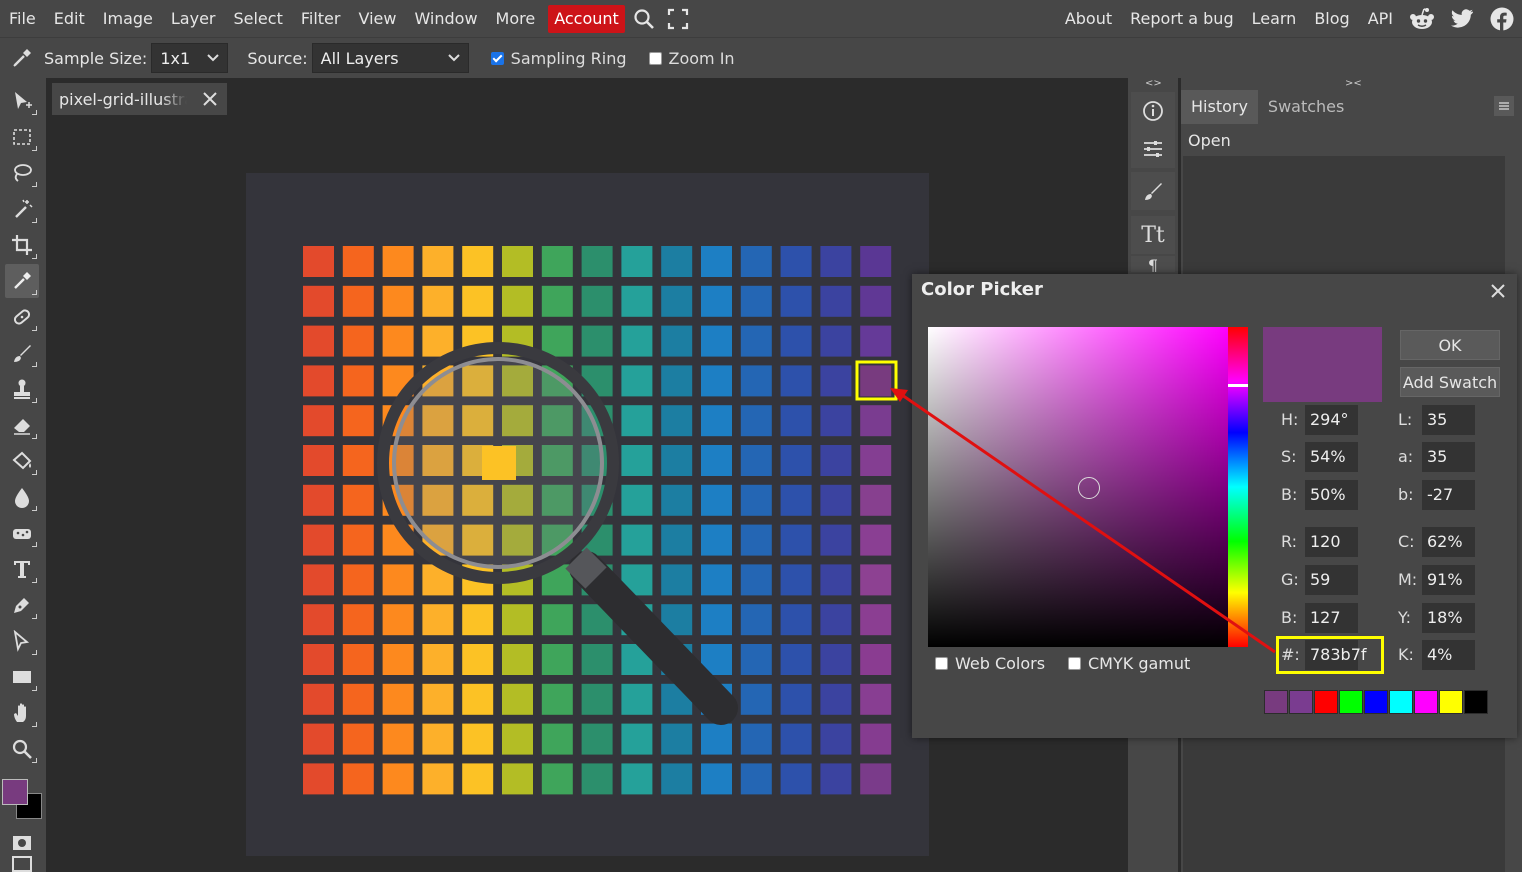  What do you see at coordinates (22, 749) in the screenshot?
I see `zoom-tool-icon` at bounding box center [22, 749].